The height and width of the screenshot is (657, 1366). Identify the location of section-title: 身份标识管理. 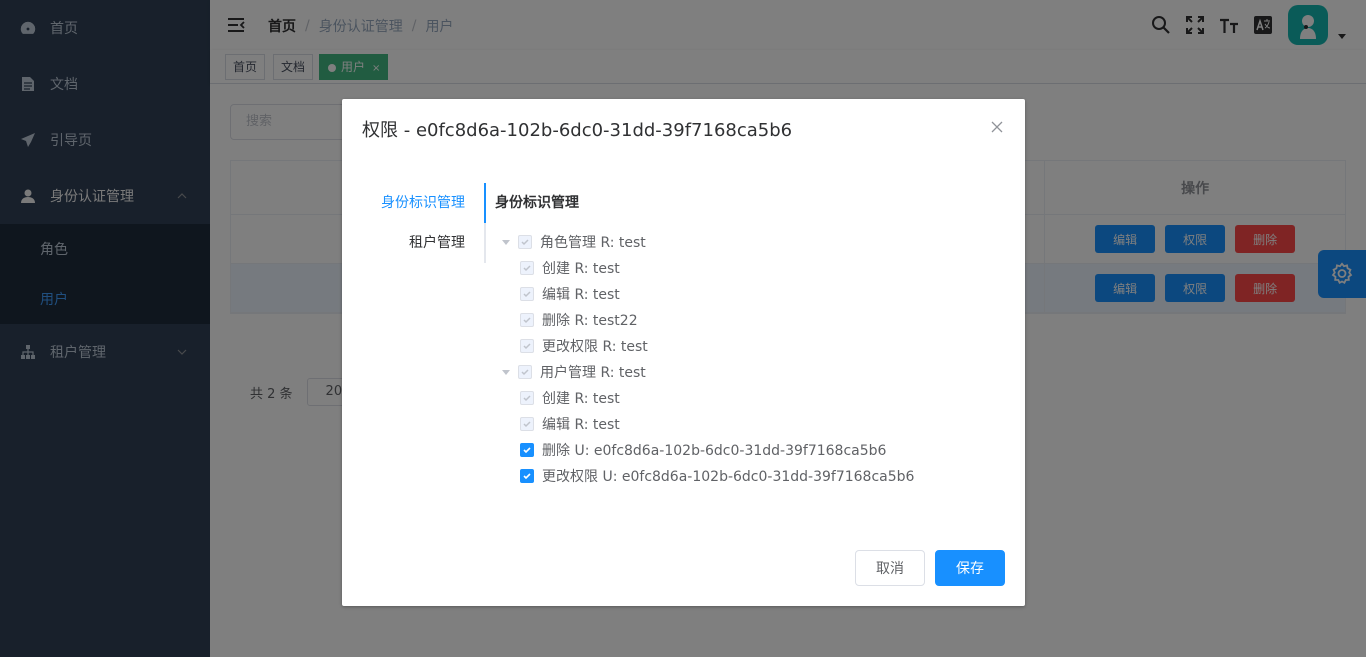
(537, 203).